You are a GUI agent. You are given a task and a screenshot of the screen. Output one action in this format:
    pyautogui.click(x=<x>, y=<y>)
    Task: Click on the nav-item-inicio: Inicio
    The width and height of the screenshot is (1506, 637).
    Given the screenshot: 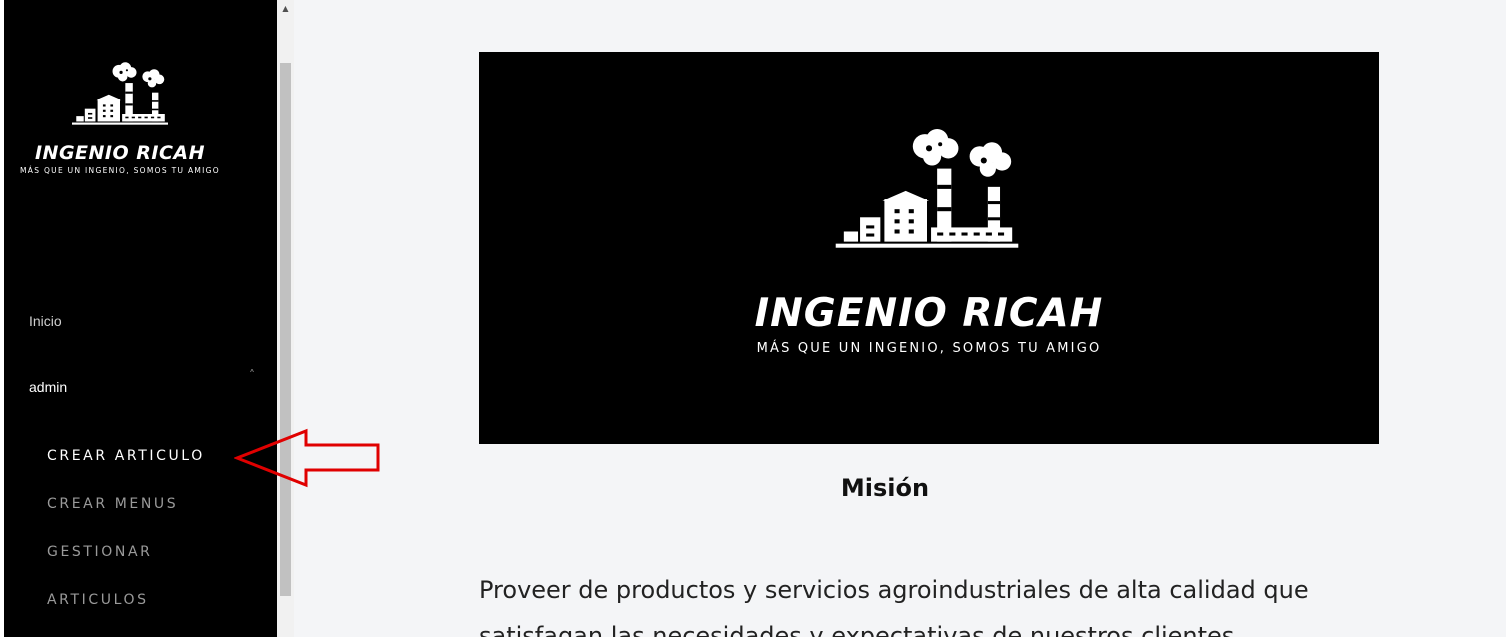 What is the action you would take?
    pyautogui.click(x=45, y=321)
    